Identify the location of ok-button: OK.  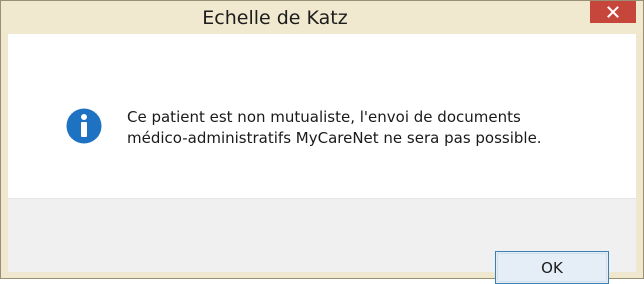
(552, 267).